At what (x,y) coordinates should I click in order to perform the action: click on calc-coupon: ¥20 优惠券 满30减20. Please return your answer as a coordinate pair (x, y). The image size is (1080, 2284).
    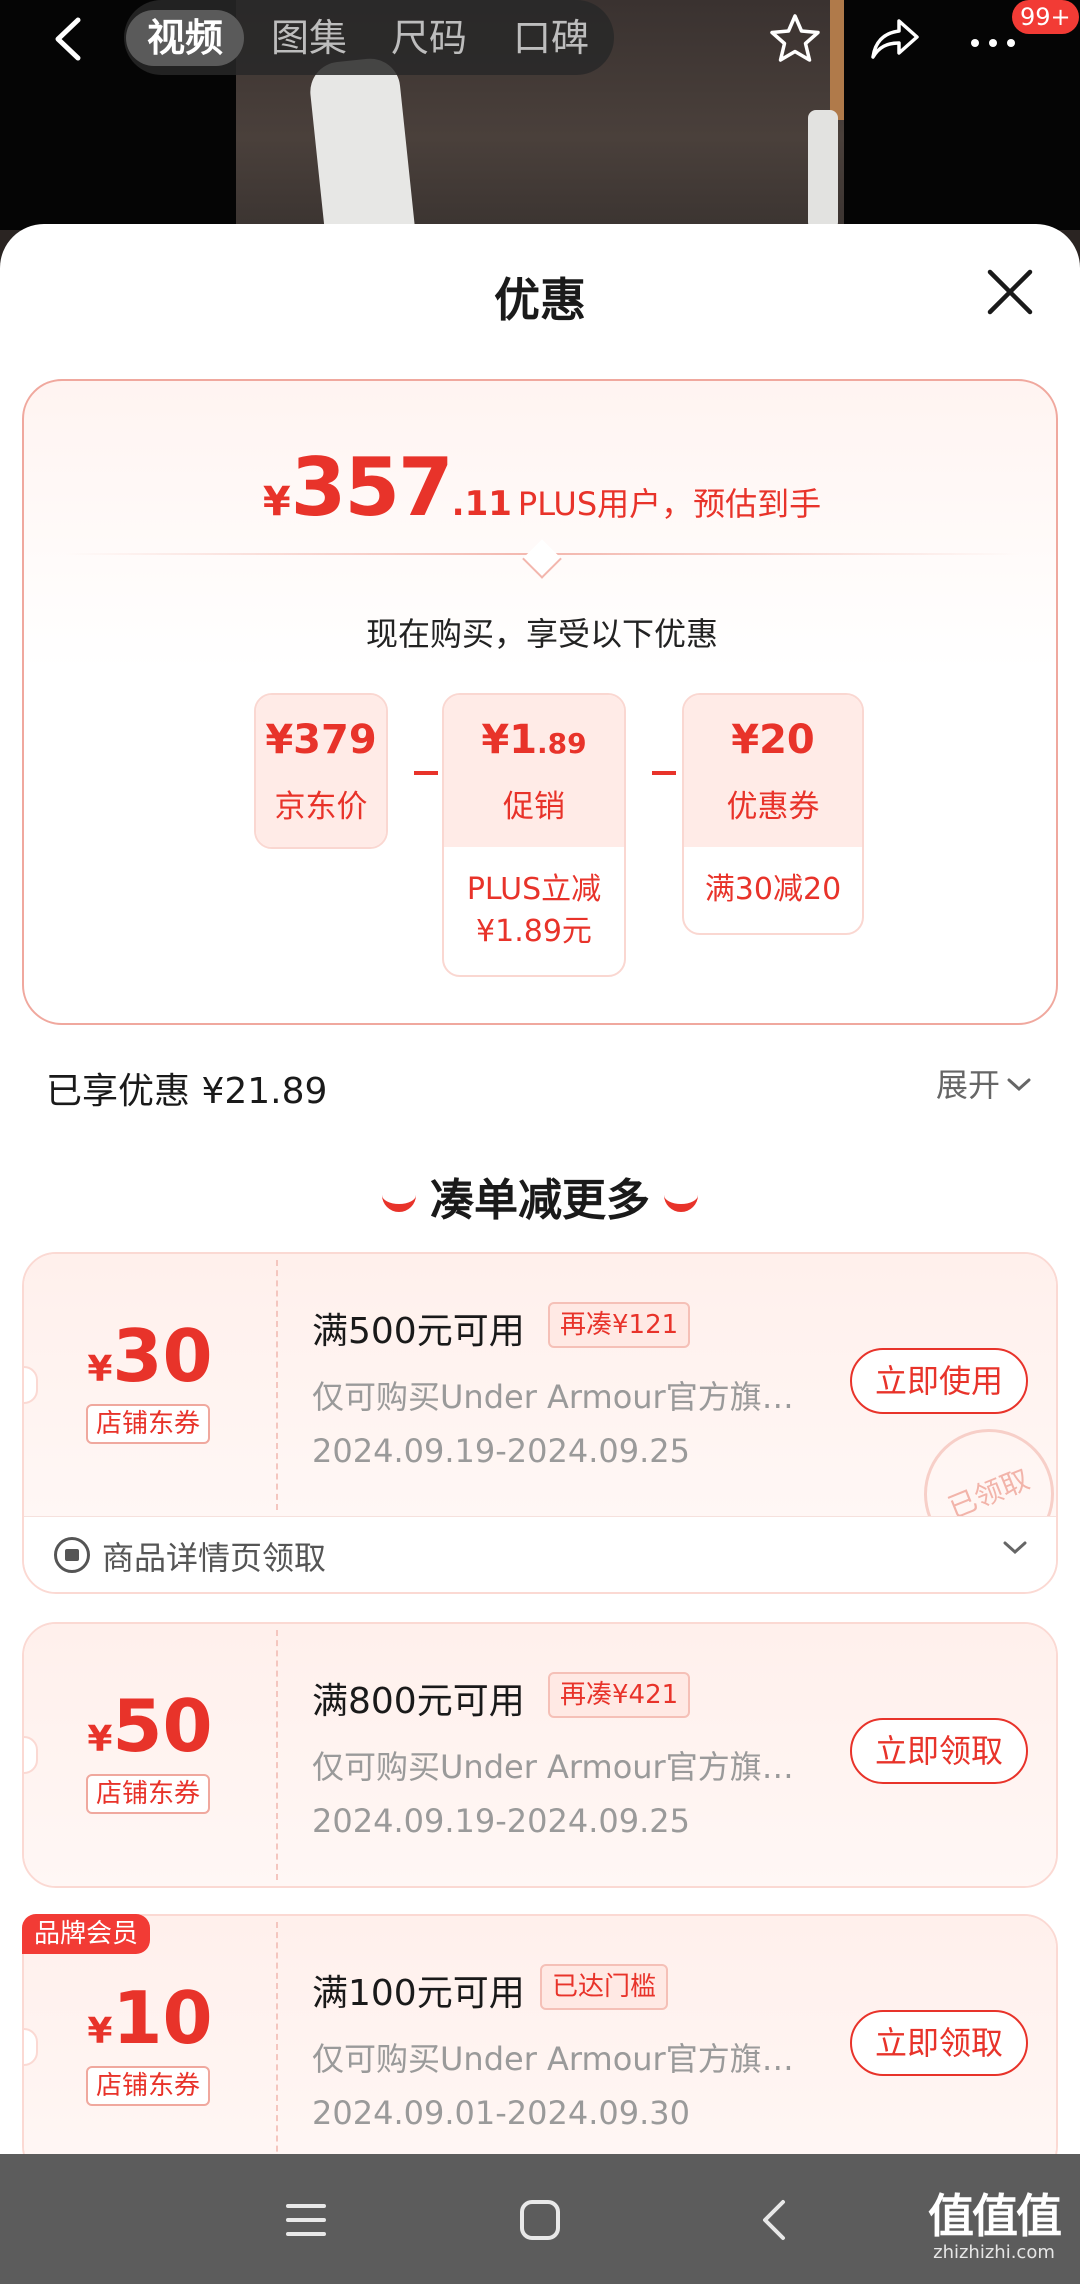
    Looking at the image, I should click on (773, 814).